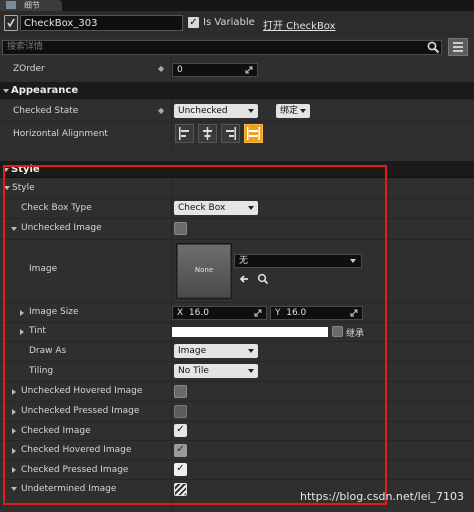  I want to click on bind-dropdown: 绑定, so click(293, 111).